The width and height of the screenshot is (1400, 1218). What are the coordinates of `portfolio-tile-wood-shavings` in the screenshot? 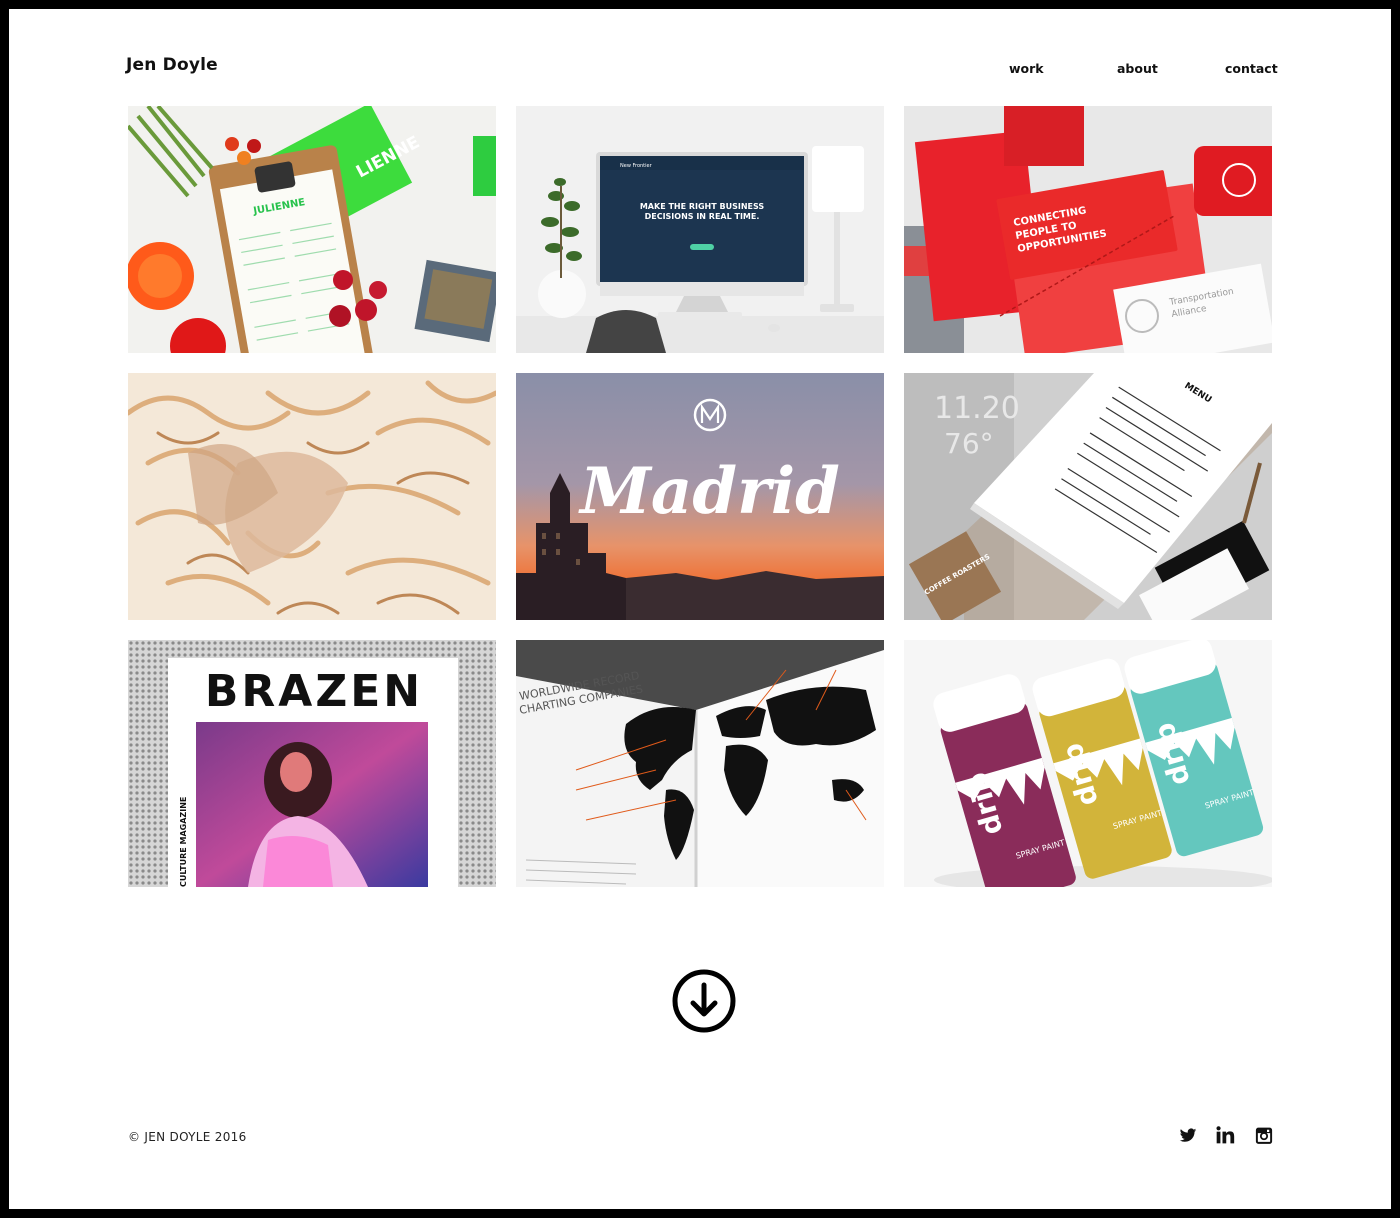 It's located at (312, 496).